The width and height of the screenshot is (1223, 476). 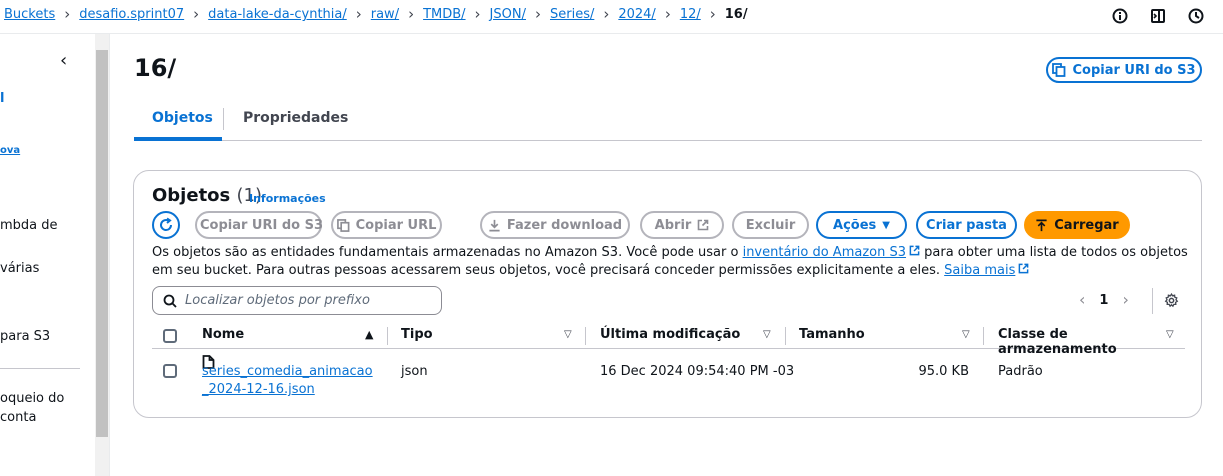 What do you see at coordinates (1120, 16) in the screenshot?
I see `info-icon` at bounding box center [1120, 16].